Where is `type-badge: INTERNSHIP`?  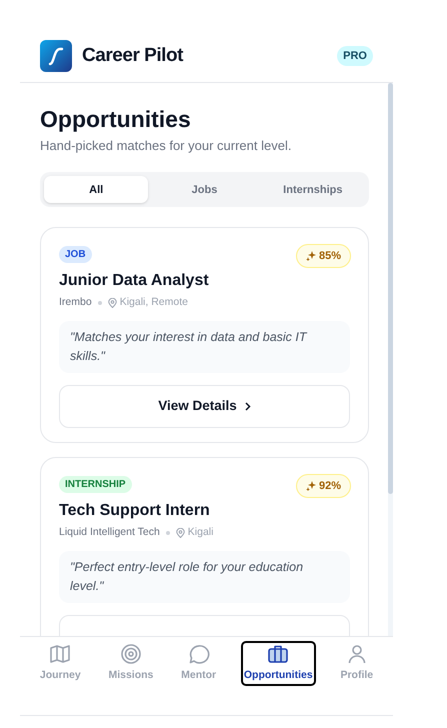
type-badge: INTERNSHIP is located at coordinates (95, 484).